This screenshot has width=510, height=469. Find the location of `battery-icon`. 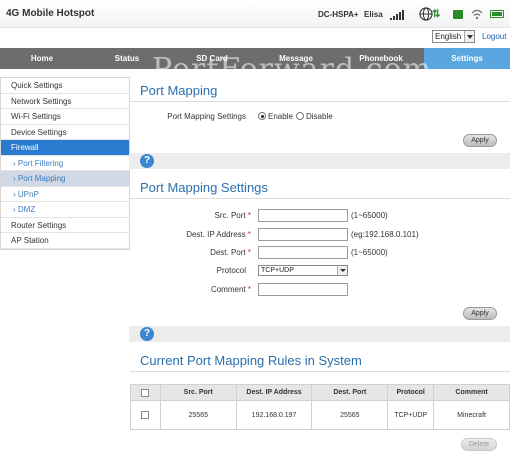

battery-icon is located at coordinates (497, 14).